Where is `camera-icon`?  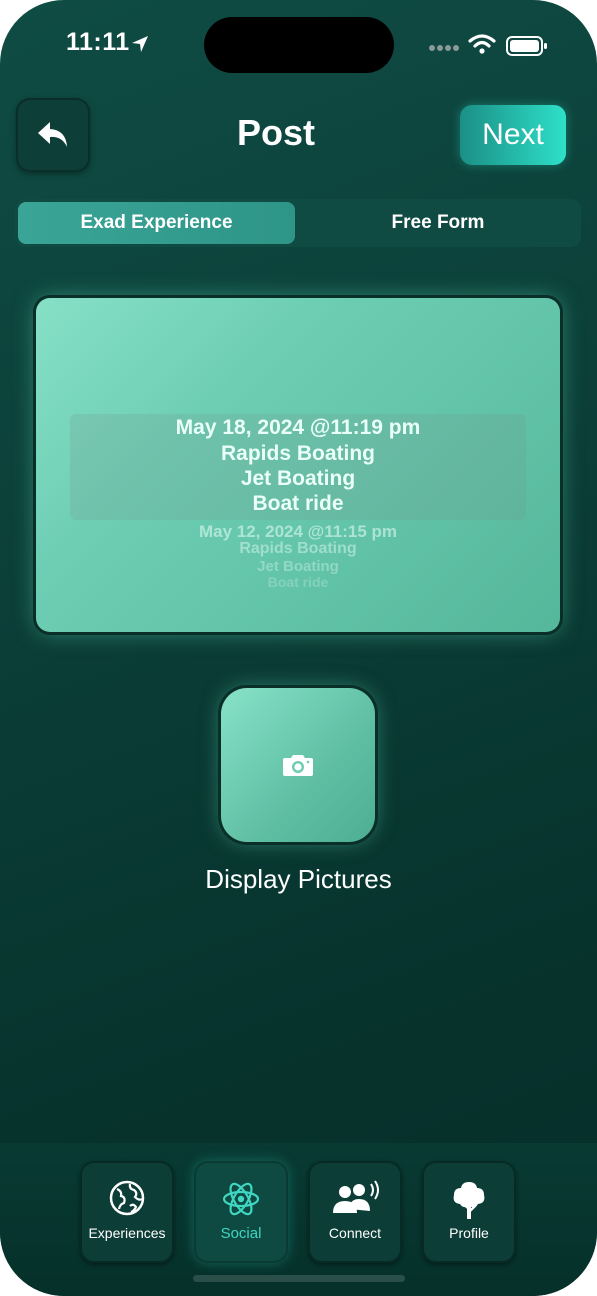
camera-icon is located at coordinates (298, 765).